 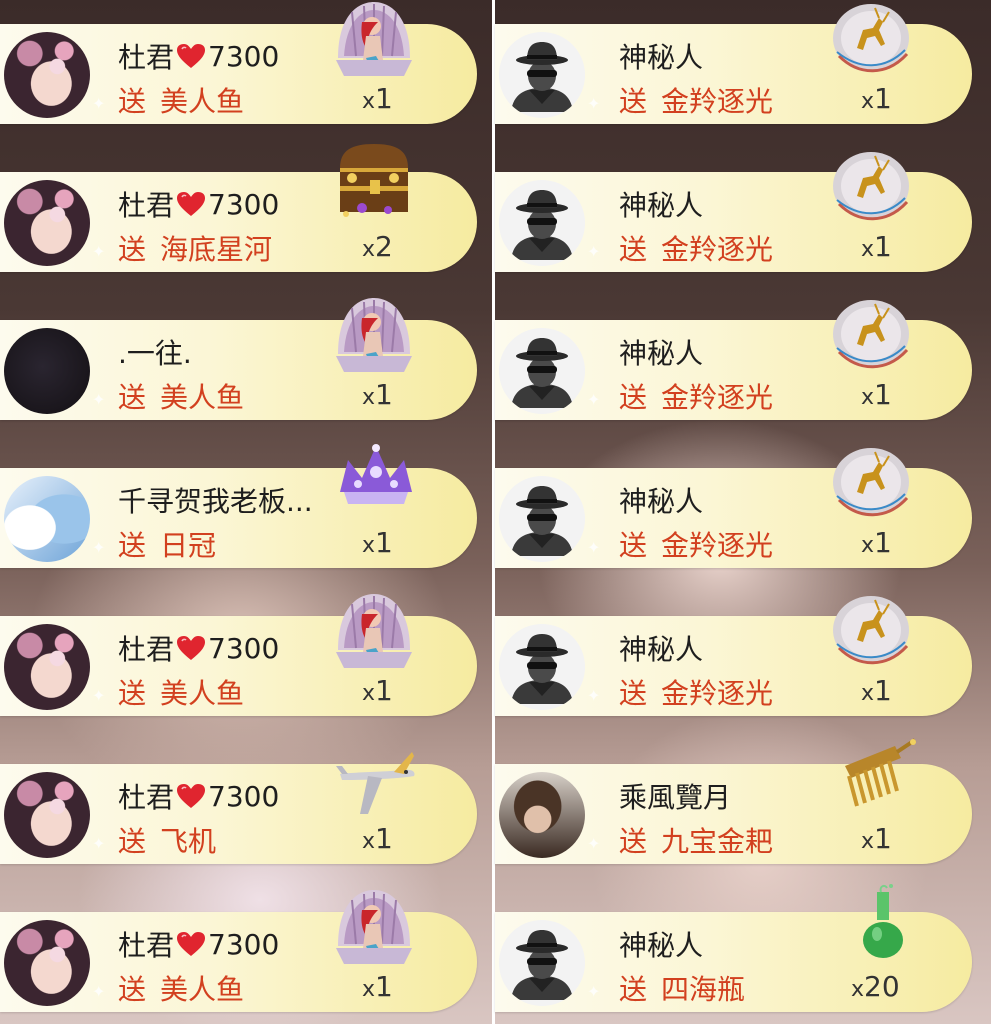 I want to click on gift-name: 日冠, so click(x=188, y=545).